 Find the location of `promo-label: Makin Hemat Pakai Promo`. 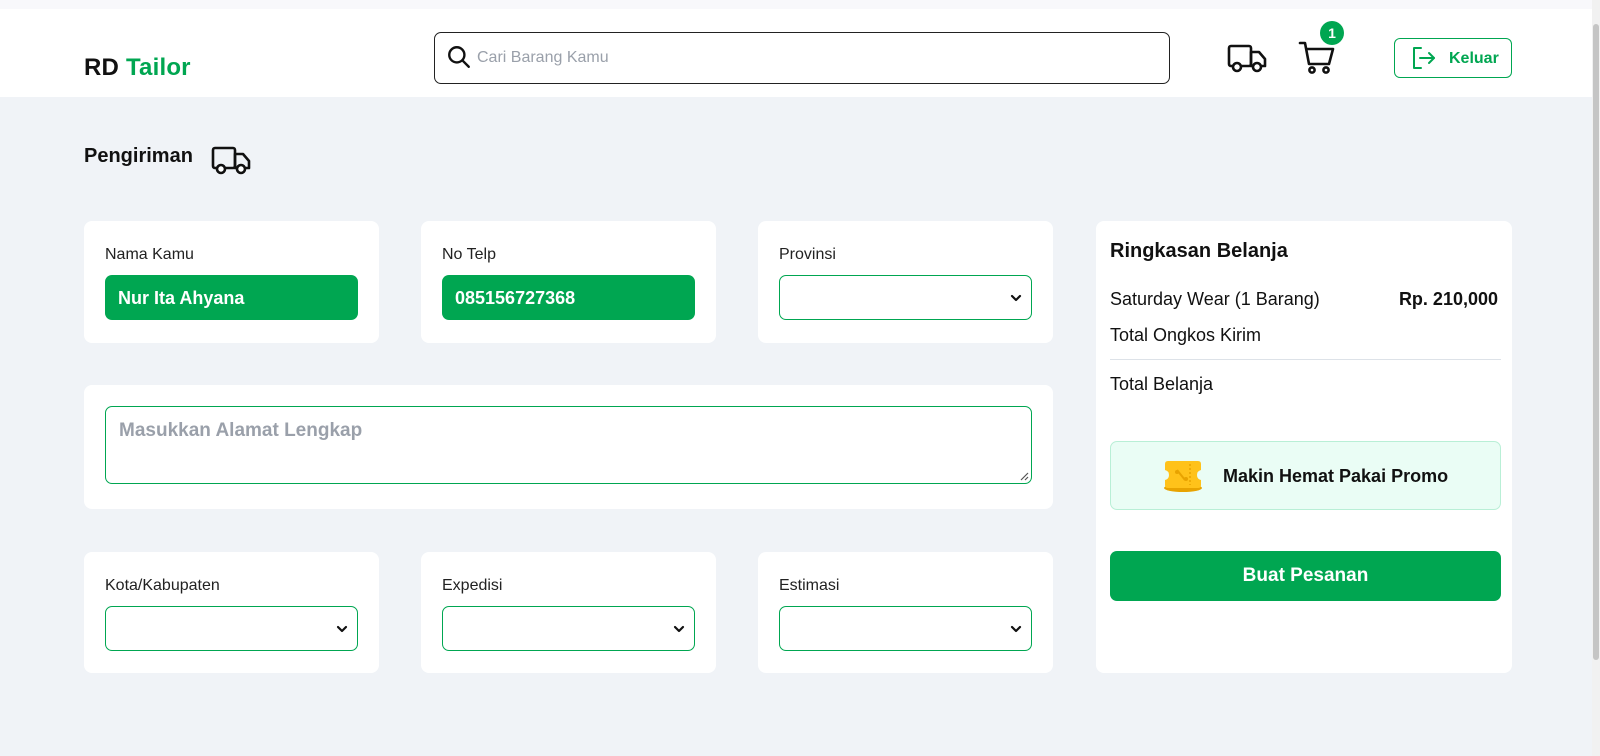

promo-label: Makin Hemat Pakai Promo is located at coordinates (1336, 476).